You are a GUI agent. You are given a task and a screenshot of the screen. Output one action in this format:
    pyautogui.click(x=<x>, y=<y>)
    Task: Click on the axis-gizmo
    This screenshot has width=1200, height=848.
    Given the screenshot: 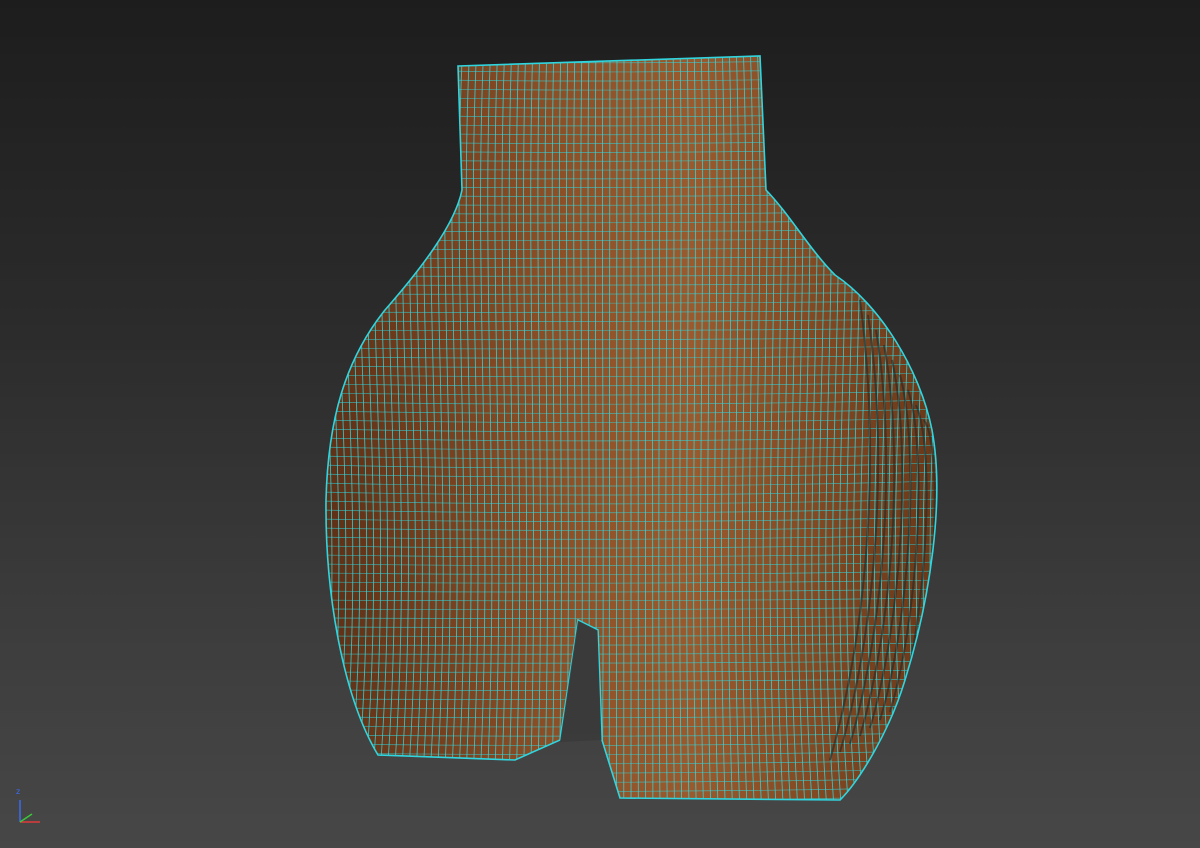 What is the action you would take?
    pyautogui.click(x=29, y=811)
    